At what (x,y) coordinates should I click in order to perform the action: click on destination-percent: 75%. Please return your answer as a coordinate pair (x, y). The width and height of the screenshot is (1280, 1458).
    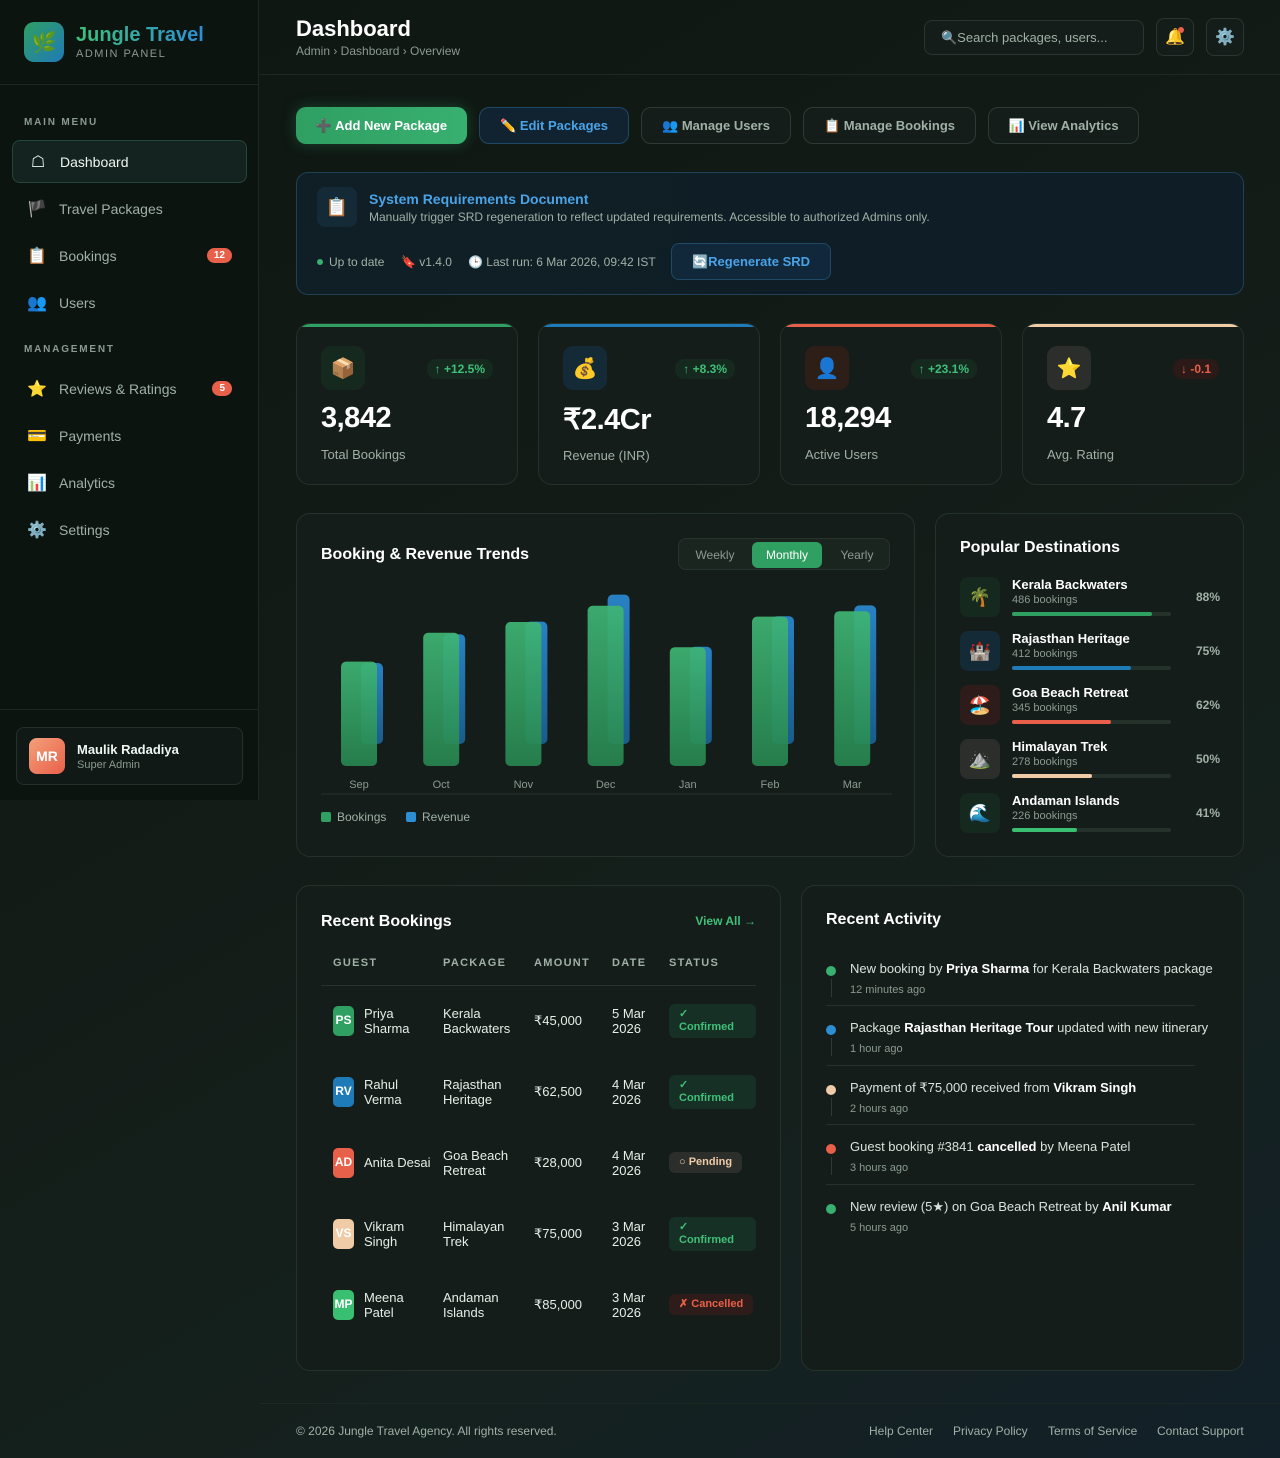
    Looking at the image, I should click on (1207, 651).